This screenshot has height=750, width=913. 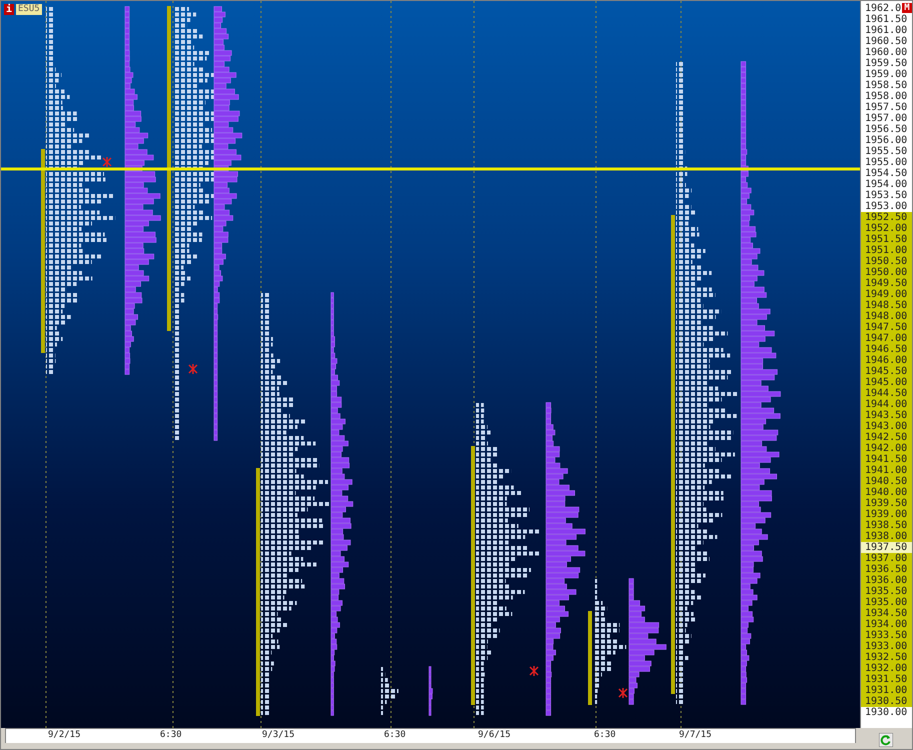 I want to click on price-label: 1934.50, so click(x=886, y=613).